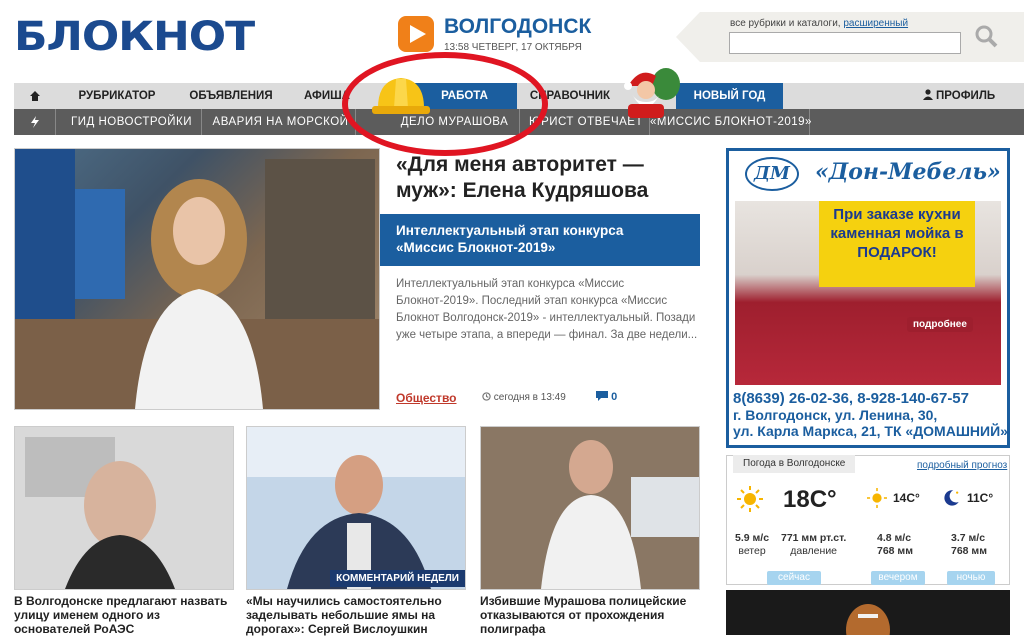 The image size is (1024, 640). Describe the element at coordinates (851, 398) in the screenshot. I see `ad-phones: 8(8639) 26-02-36, 8-928-140-67-57` at that location.